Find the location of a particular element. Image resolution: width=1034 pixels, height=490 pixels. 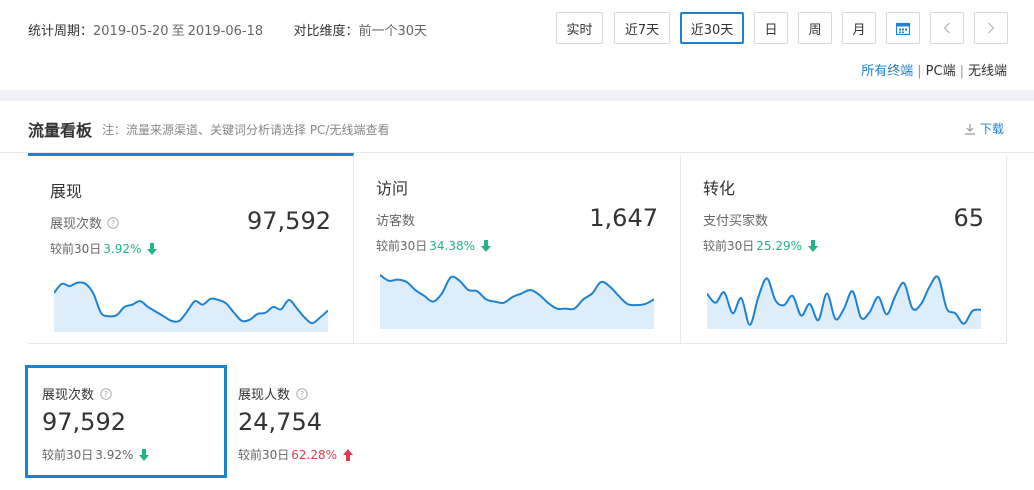

terminal-switch: 所有终端 | PC端 | 无线端 is located at coordinates (934, 69).